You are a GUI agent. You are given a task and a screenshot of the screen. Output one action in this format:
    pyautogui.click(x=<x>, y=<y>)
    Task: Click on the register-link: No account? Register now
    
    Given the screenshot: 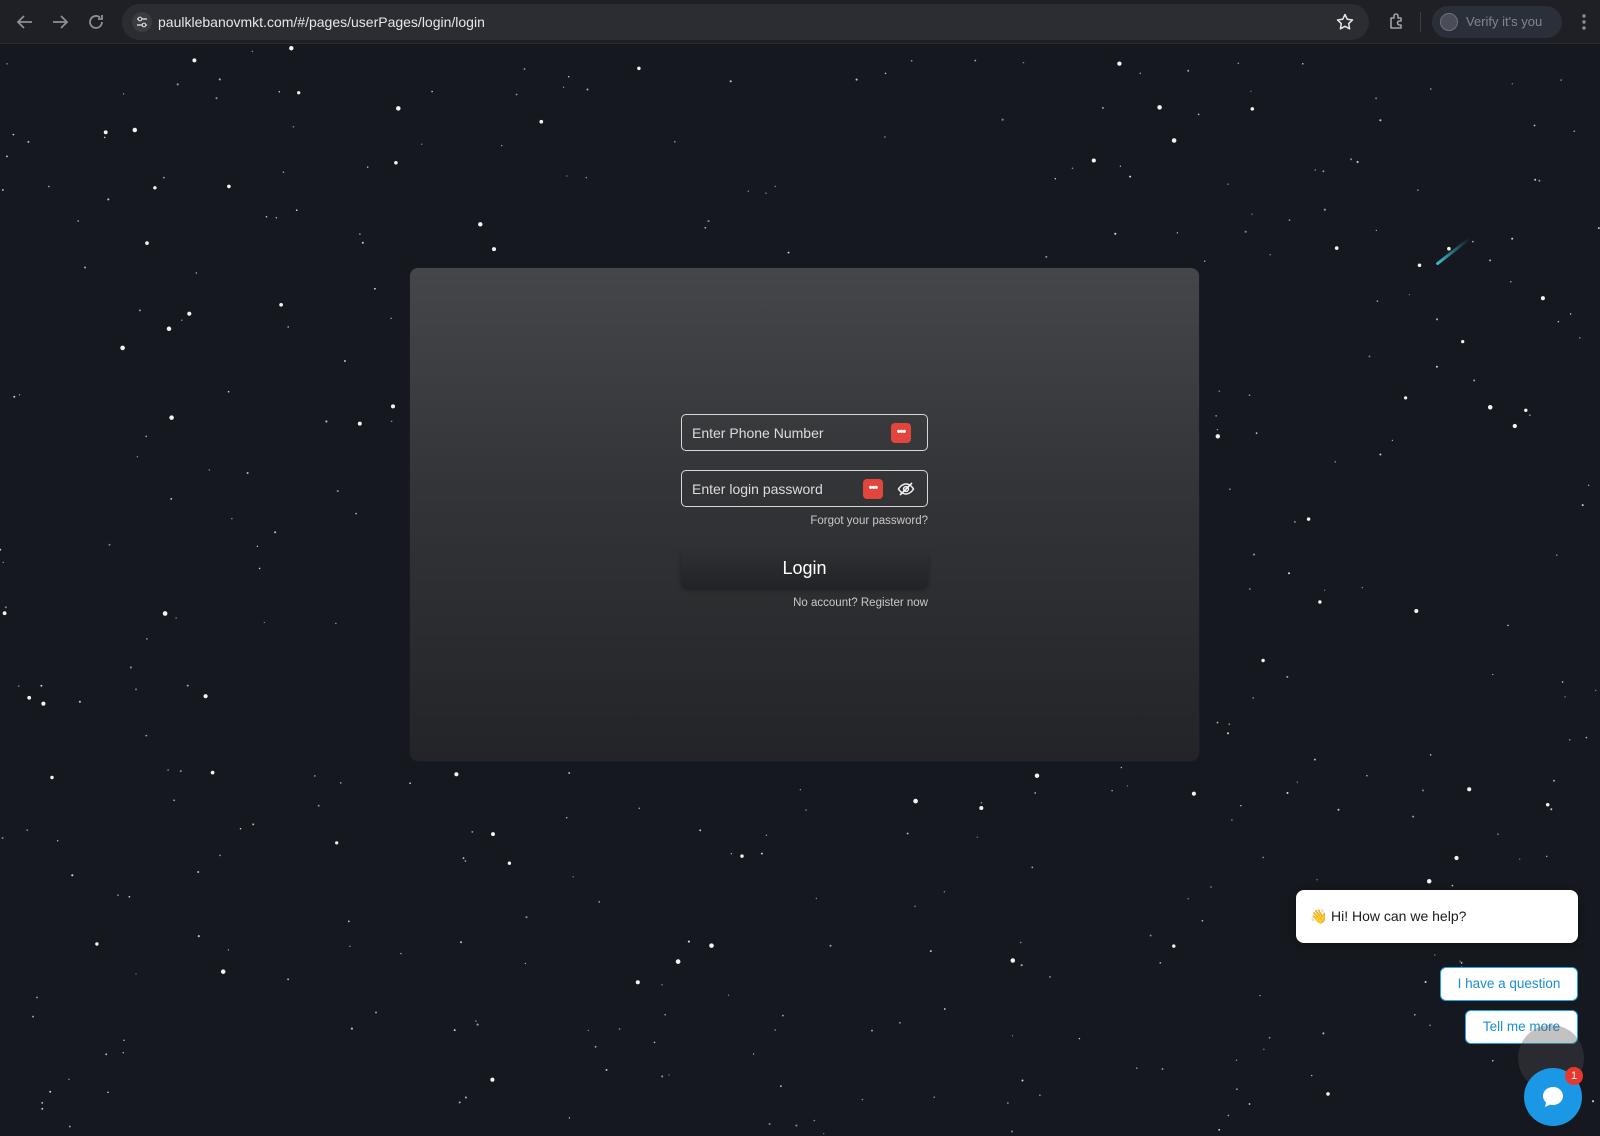 What is the action you would take?
    pyautogui.click(x=804, y=603)
    